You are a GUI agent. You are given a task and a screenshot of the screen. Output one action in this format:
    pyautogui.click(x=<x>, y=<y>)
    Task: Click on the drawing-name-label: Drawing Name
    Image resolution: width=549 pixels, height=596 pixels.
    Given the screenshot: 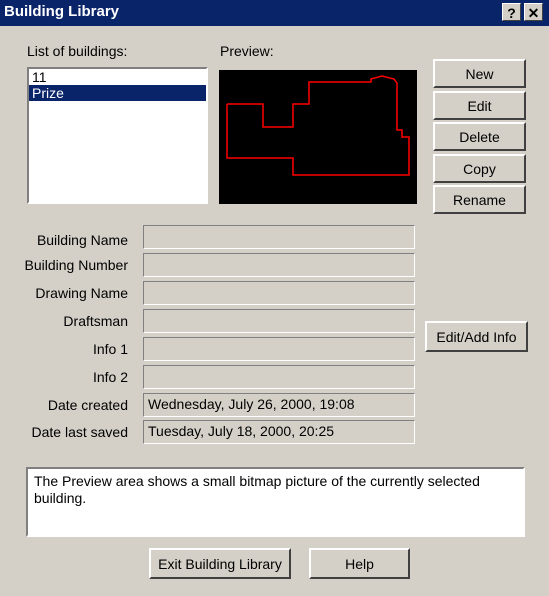 What is the action you would take?
    pyautogui.click(x=81, y=293)
    